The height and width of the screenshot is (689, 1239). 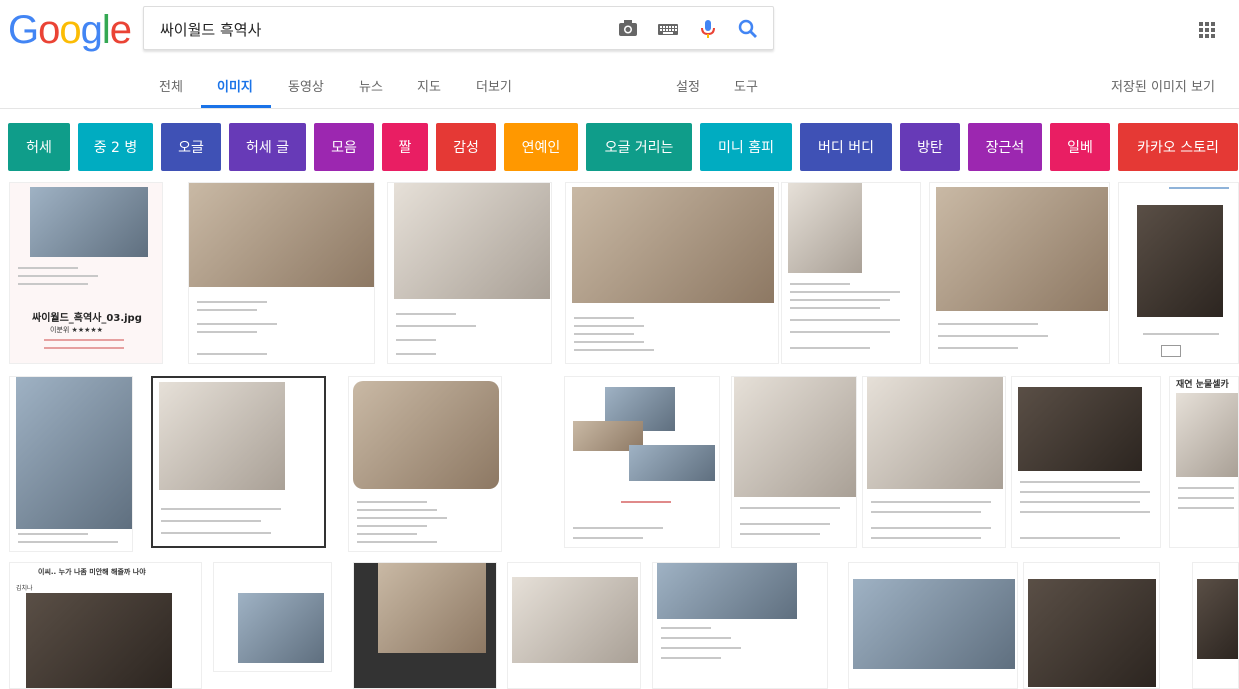 I want to click on camera-icon, so click(x=628, y=29).